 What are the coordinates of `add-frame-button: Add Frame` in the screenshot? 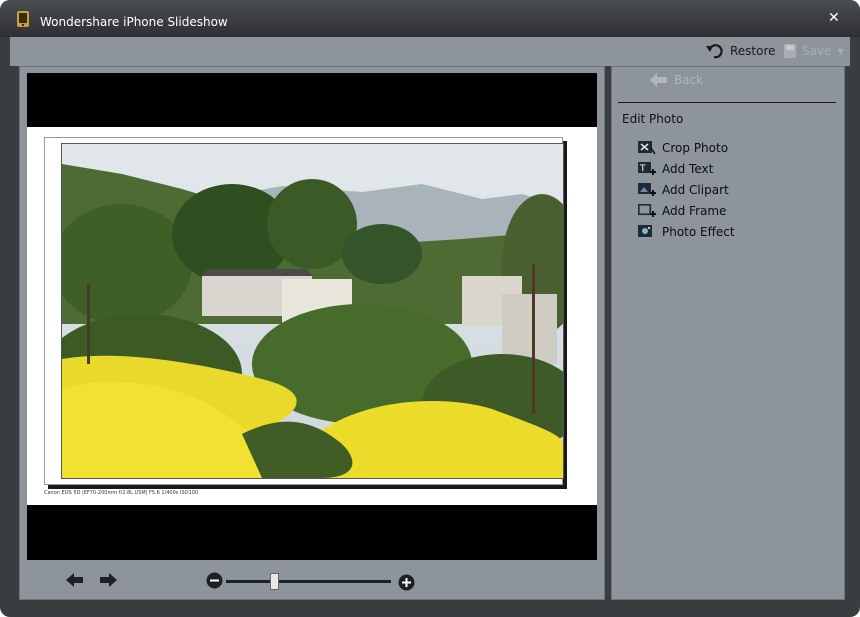 It's located at (686, 210).